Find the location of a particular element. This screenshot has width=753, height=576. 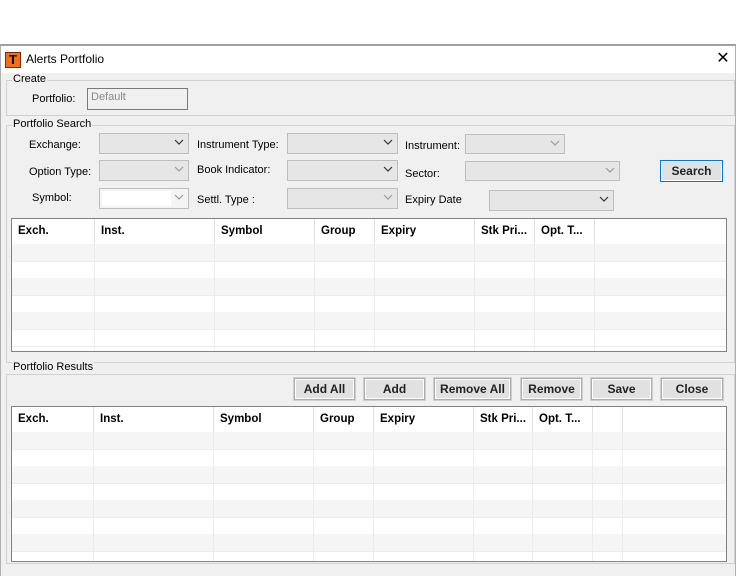

close-window-icon: ✕ is located at coordinates (723, 59).